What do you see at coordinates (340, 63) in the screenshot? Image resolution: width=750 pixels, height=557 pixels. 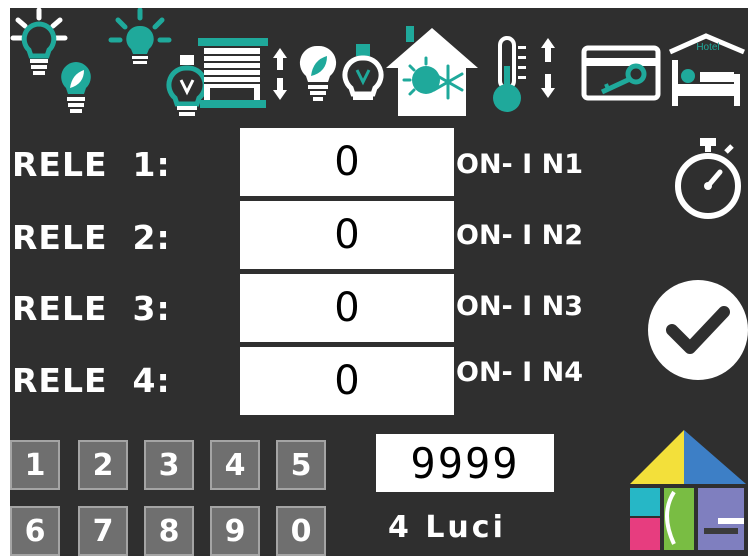 I see `eco-bulb-icon` at bounding box center [340, 63].